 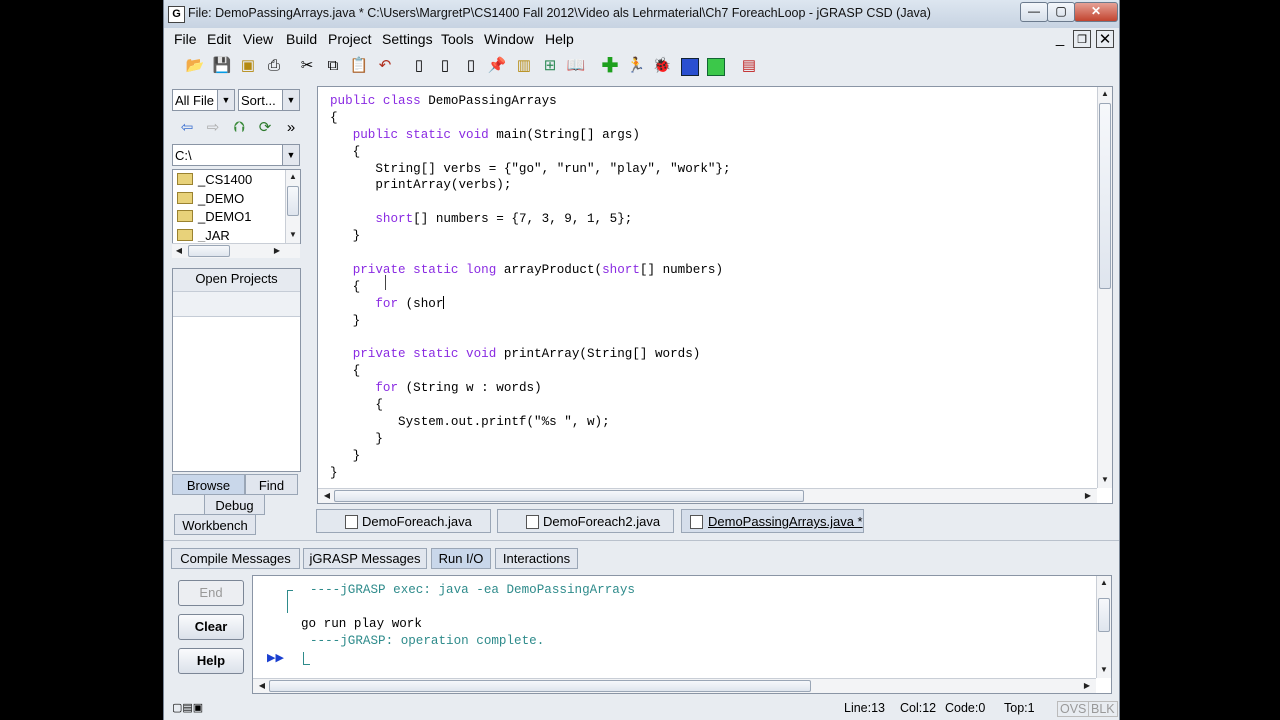 I want to click on open-project-icon: ▣, so click(x=248, y=66).